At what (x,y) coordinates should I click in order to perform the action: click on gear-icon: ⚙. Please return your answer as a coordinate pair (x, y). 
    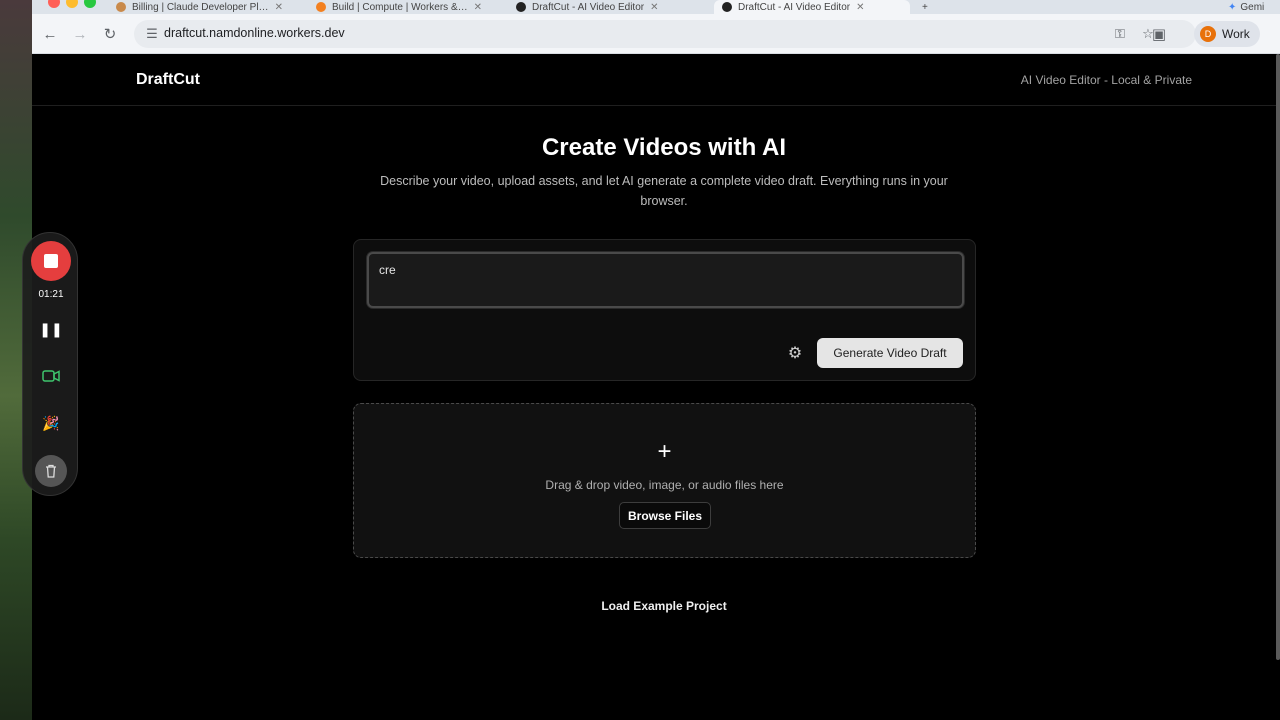
    Looking at the image, I should click on (795, 353).